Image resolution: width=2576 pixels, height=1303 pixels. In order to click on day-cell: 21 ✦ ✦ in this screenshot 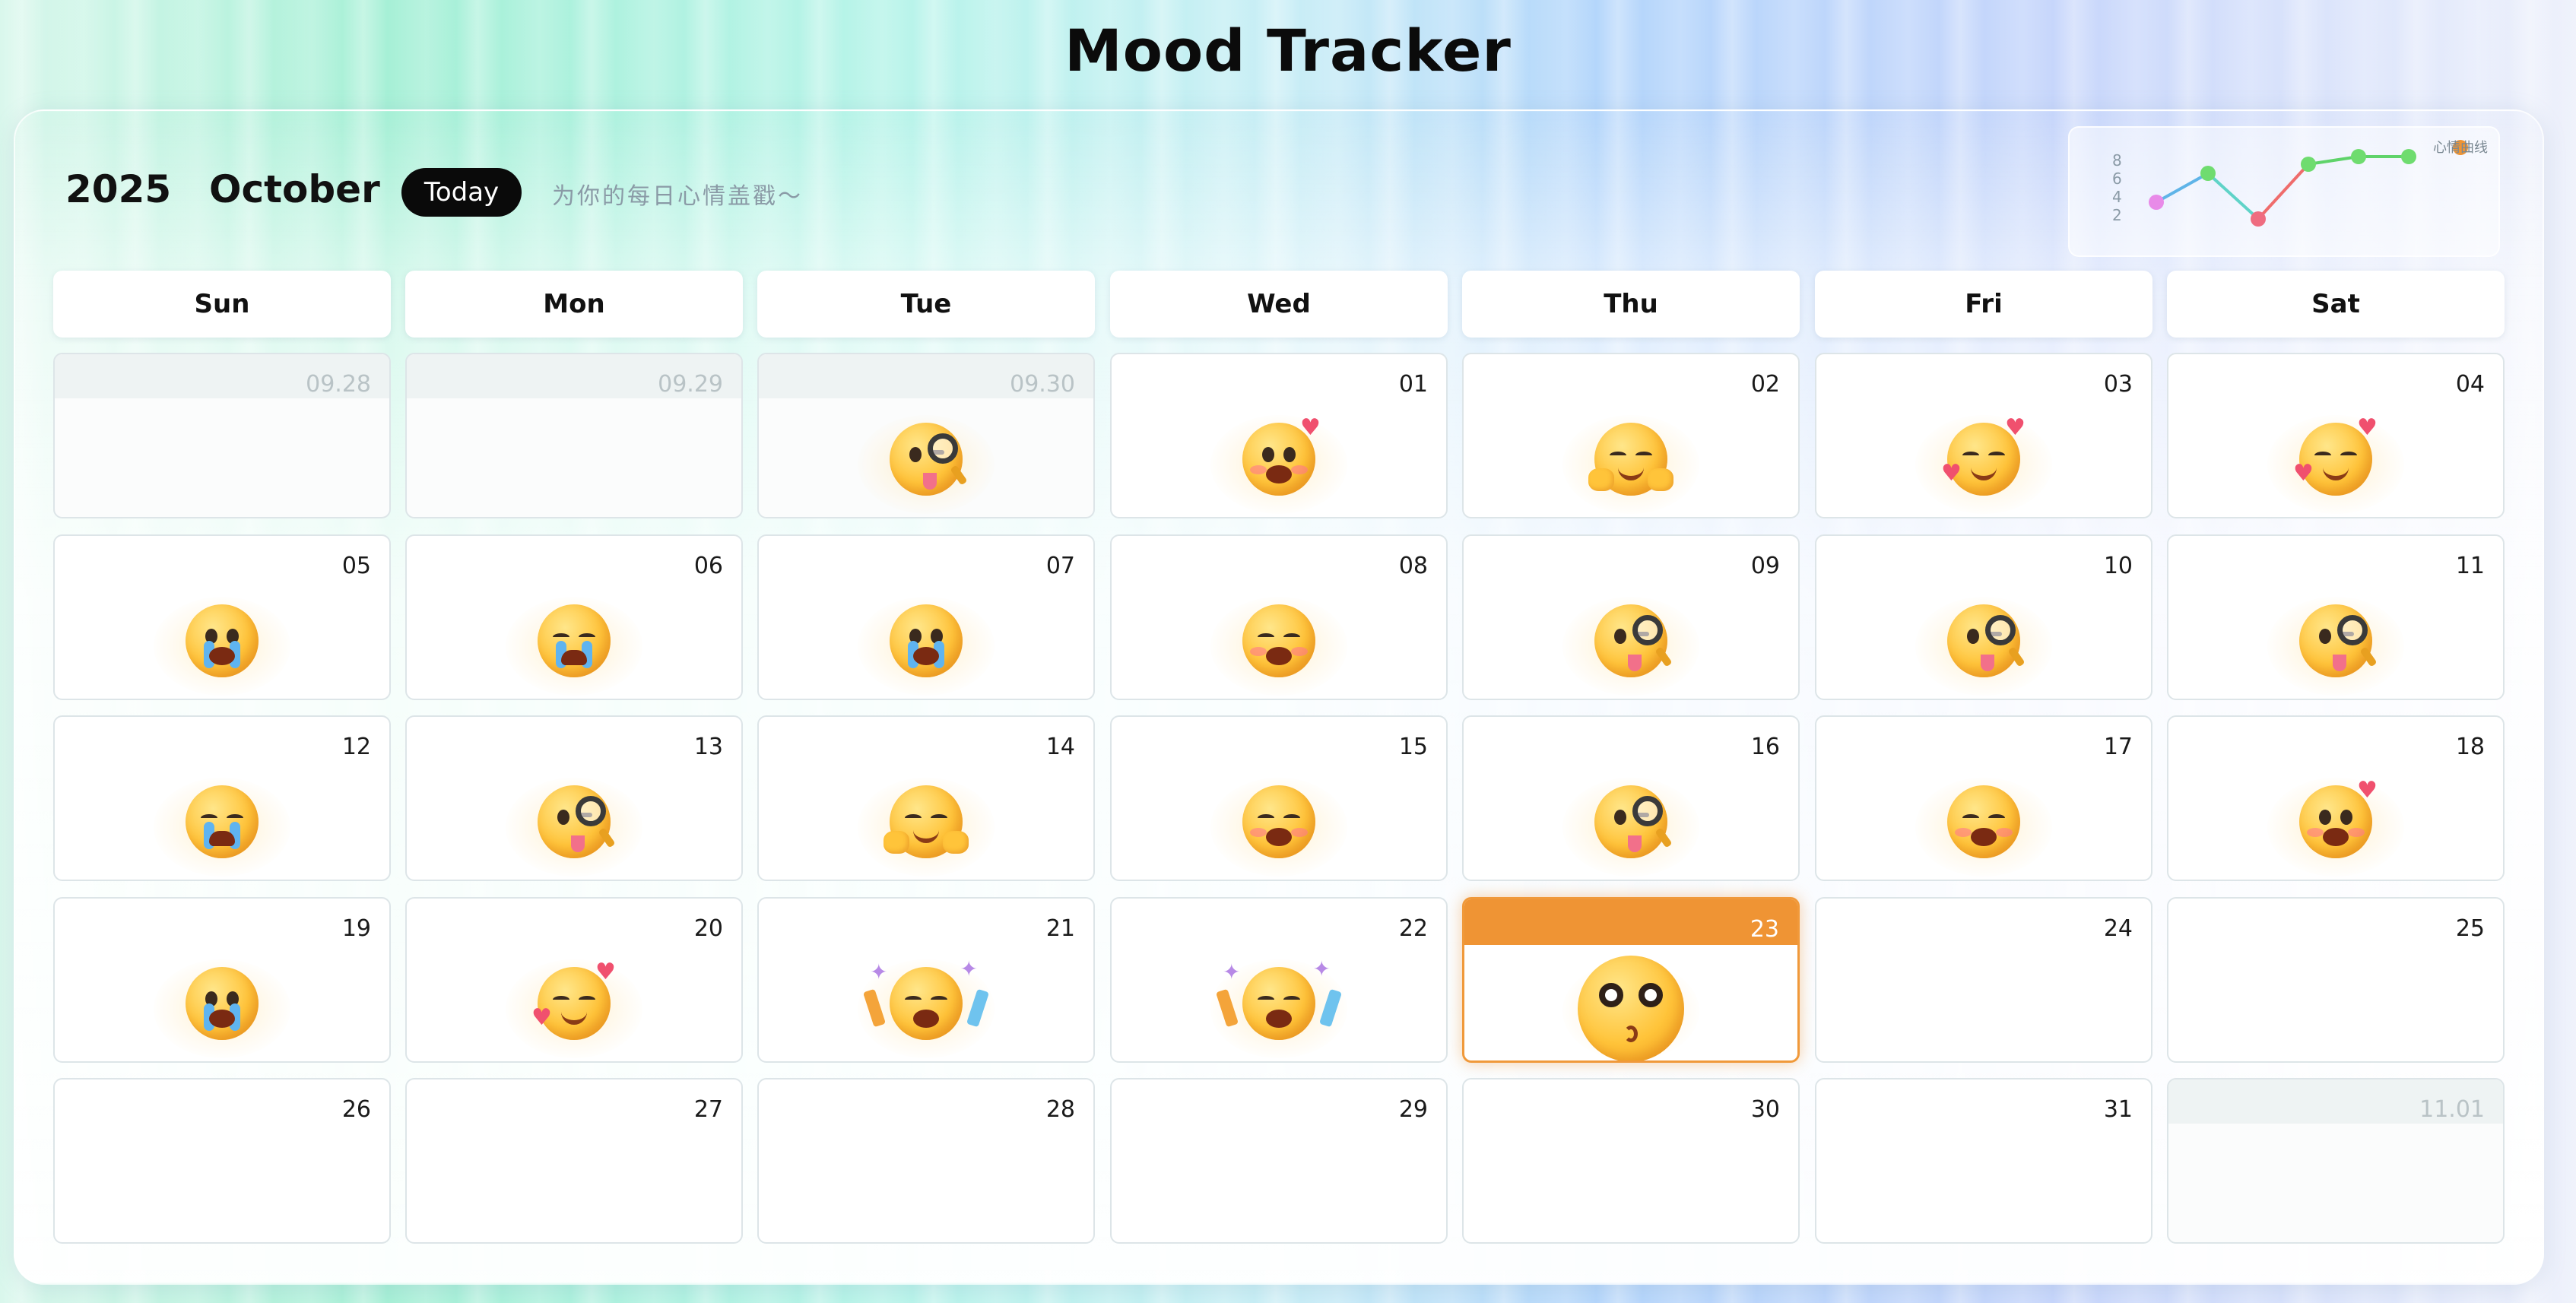, I will do `click(926, 980)`.